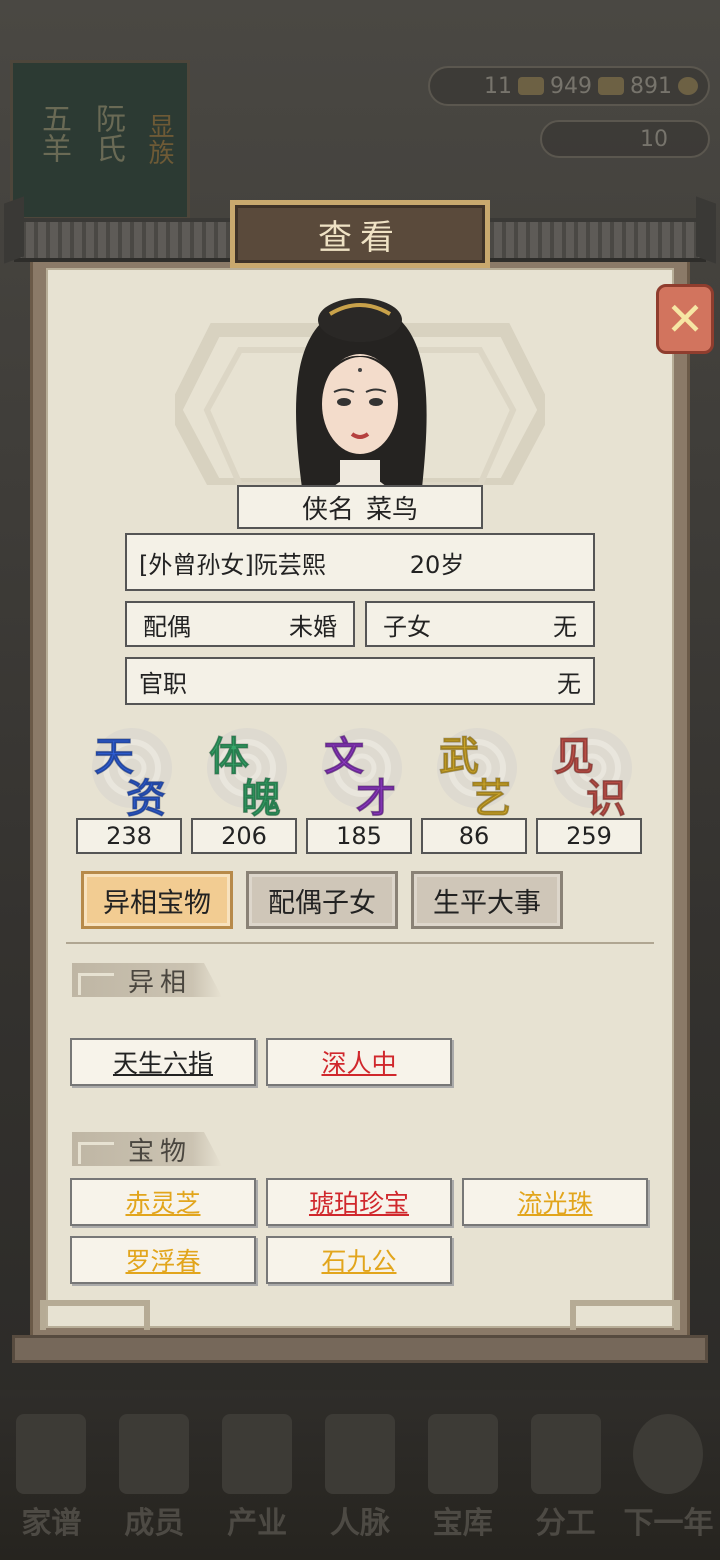 This screenshot has width=720, height=1560. I want to click on children-box: 子女 无, so click(480, 624).